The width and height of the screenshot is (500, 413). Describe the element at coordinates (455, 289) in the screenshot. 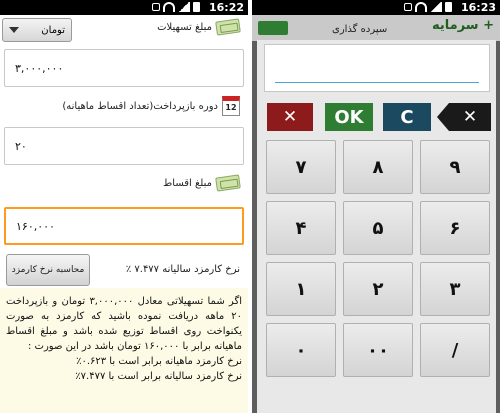

I see `key-3: ۳` at that location.